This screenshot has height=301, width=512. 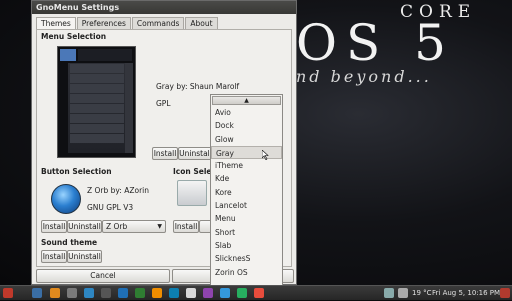 What do you see at coordinates (72, 293) in the screenshot?
I see `terminal-icon` at bounding box center [72, 293].